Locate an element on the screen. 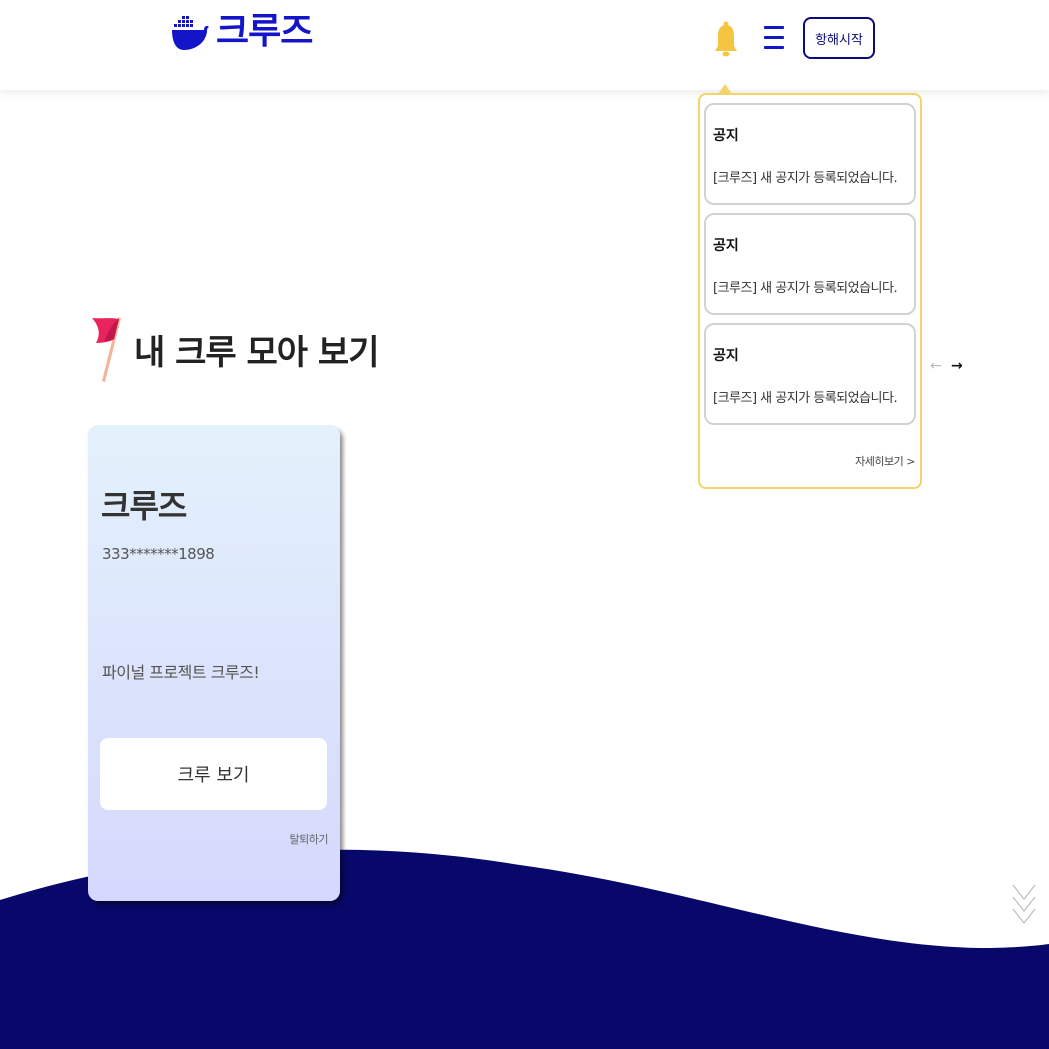 This screenshot has width=1049, height=1049. crew-code: 333*******1898 is located at coordinates (158, 554).